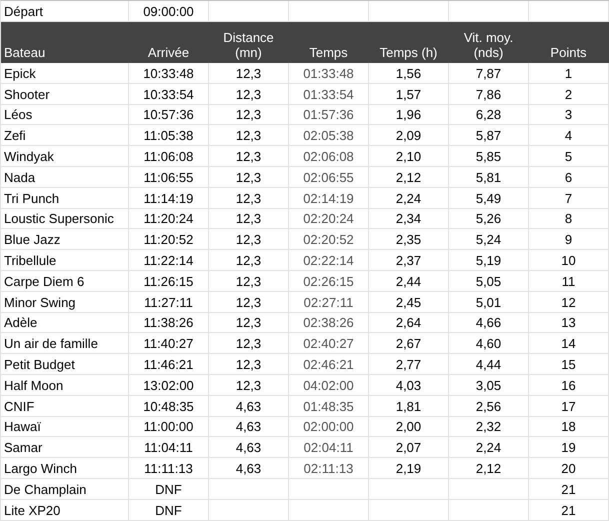 This screenshot has height=521, width=609. I want to click on table-cell: 2,64, so click(409, 323).